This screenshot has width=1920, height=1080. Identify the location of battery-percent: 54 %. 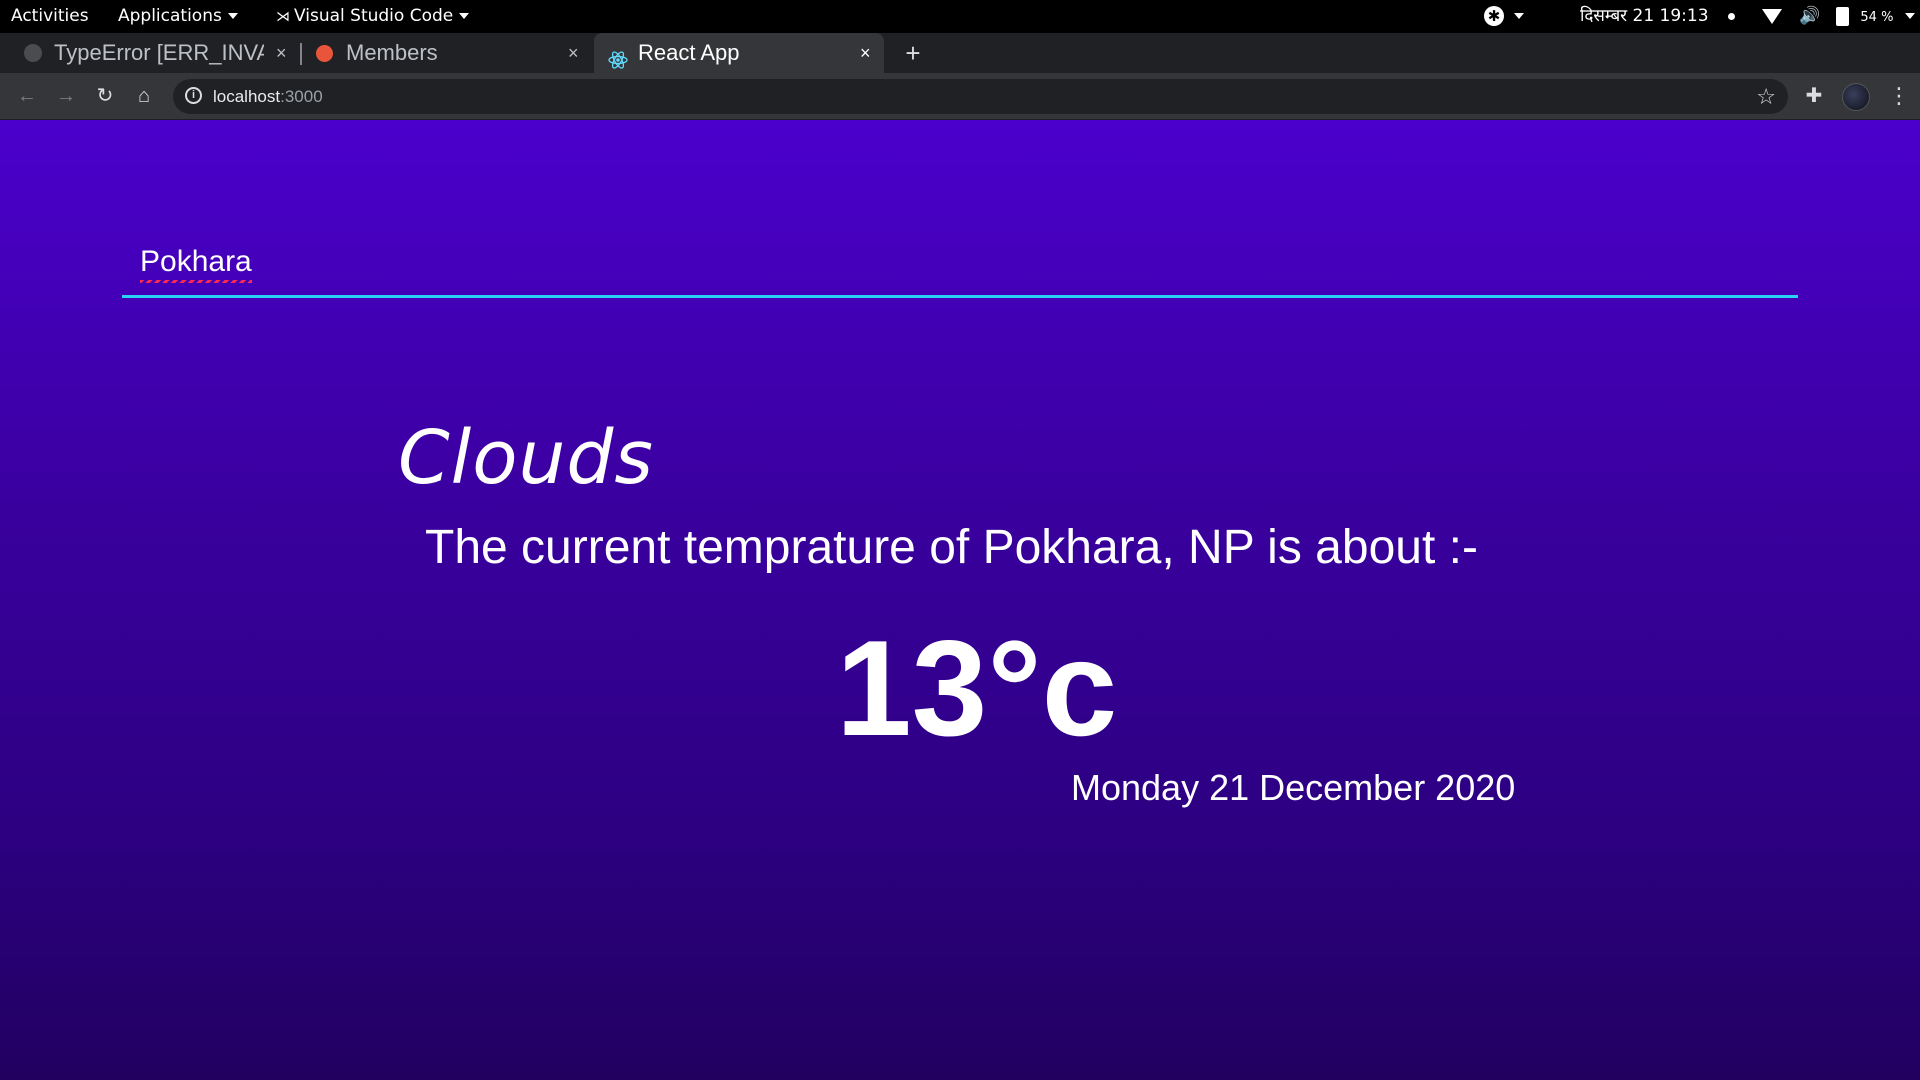
(1877, 17).